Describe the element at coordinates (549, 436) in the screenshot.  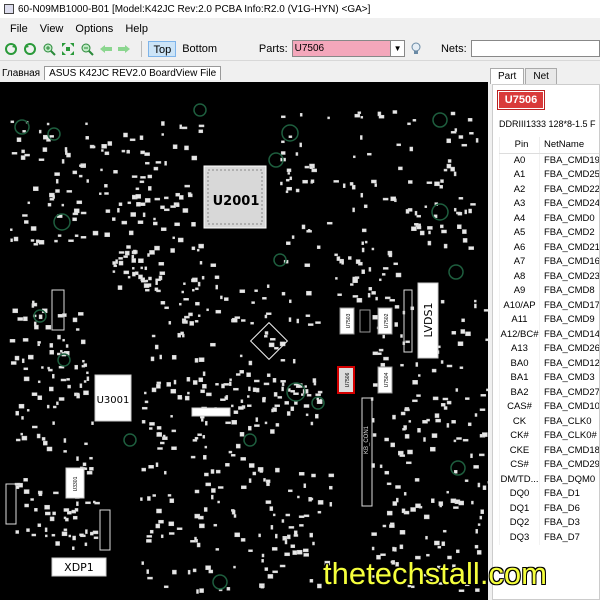
I see `table-row: CK# FBA_CLK0#` at that location.